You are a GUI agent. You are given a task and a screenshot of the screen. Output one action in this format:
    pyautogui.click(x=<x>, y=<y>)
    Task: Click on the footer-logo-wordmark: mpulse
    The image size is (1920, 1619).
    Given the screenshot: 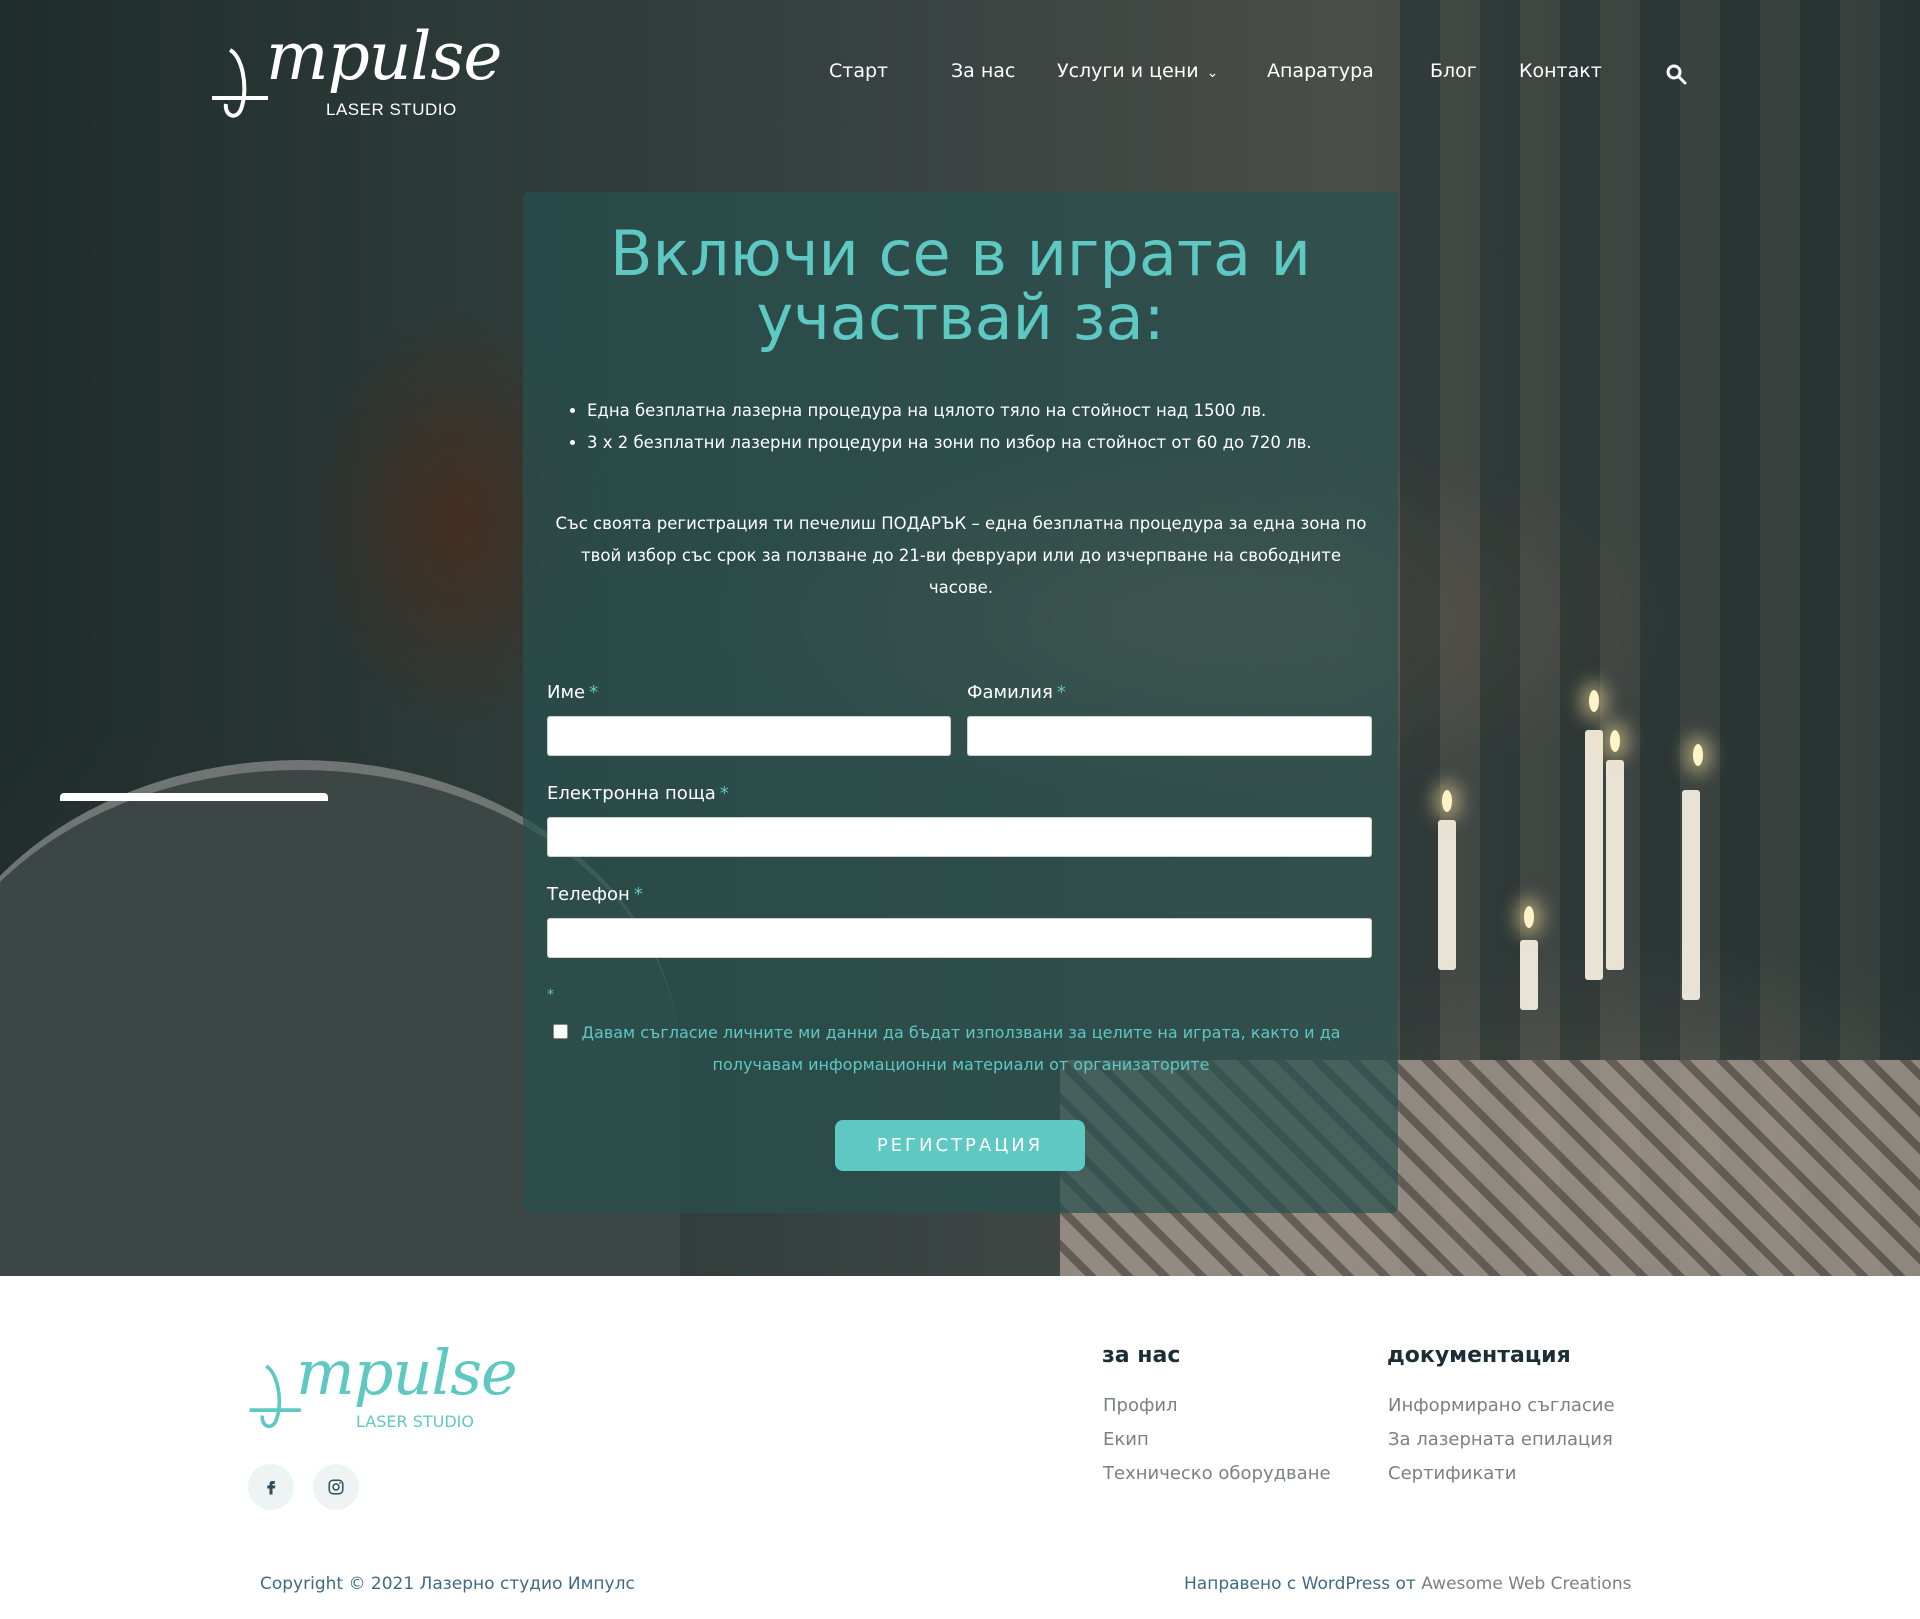 What is the action you would take?
    pyautogui.click(x=407, y=1372)
    